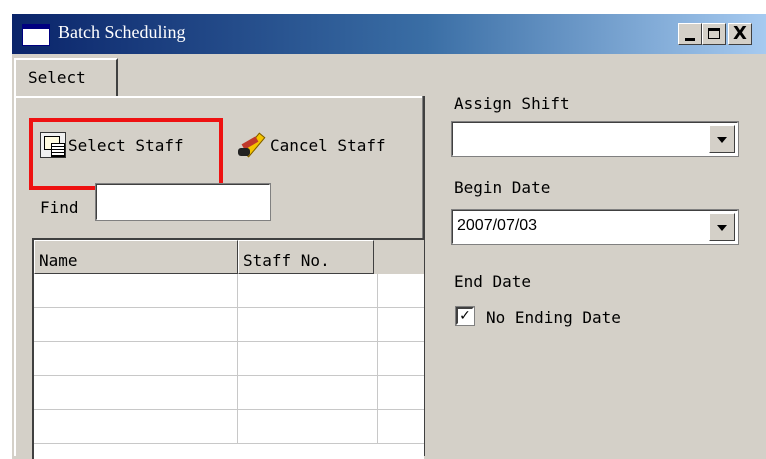 The width and height of the screenshot is (766, 459). I want to click on end-date-label: End Date, so click(493, 281).